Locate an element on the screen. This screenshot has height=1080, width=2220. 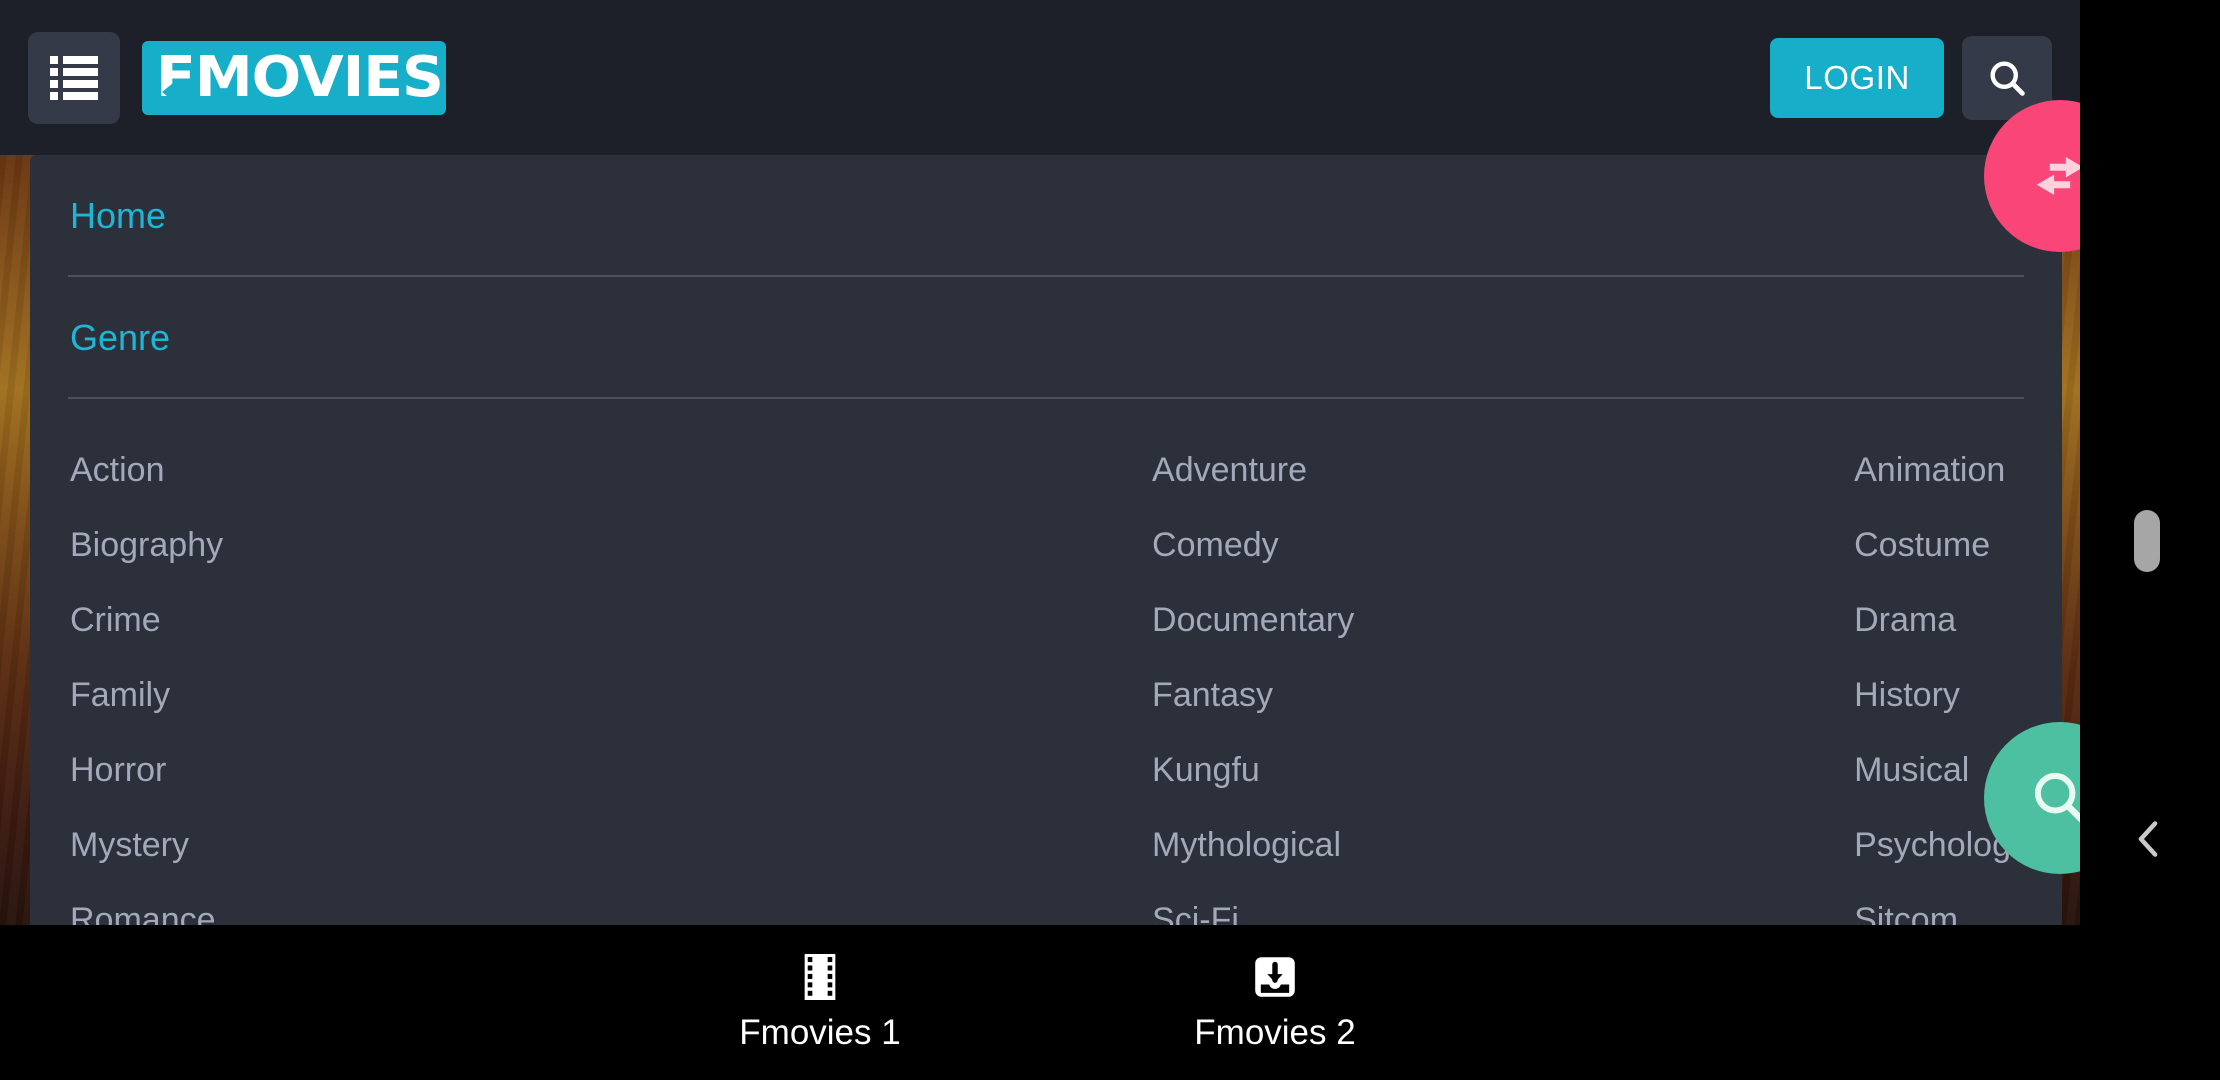
genre-item: History is located at coordinates (1728, 695).